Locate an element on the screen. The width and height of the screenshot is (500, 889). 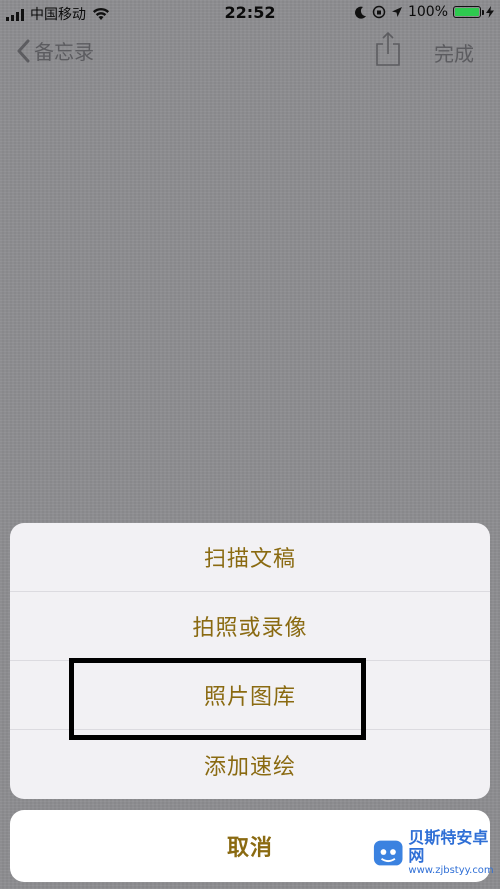
watermark: 贝斯特安卓网 www.zjbstyy.com is located at coordinates (436, 853).